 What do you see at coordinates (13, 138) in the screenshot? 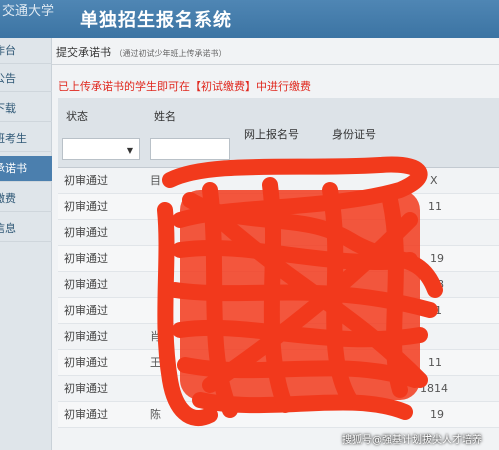
I see `sidebar-item-label: 班考生` at bounding box center [13, 138].